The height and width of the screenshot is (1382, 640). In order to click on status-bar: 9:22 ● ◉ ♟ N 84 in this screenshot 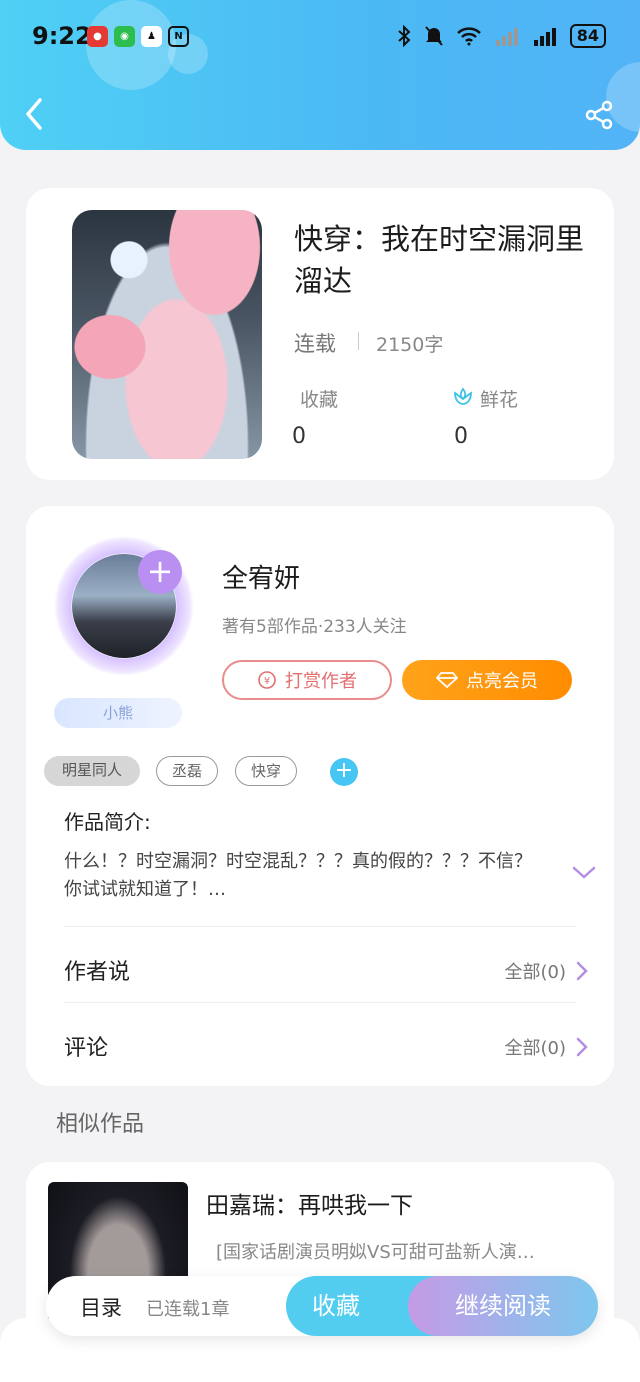, I will do `click(320, 36)`.